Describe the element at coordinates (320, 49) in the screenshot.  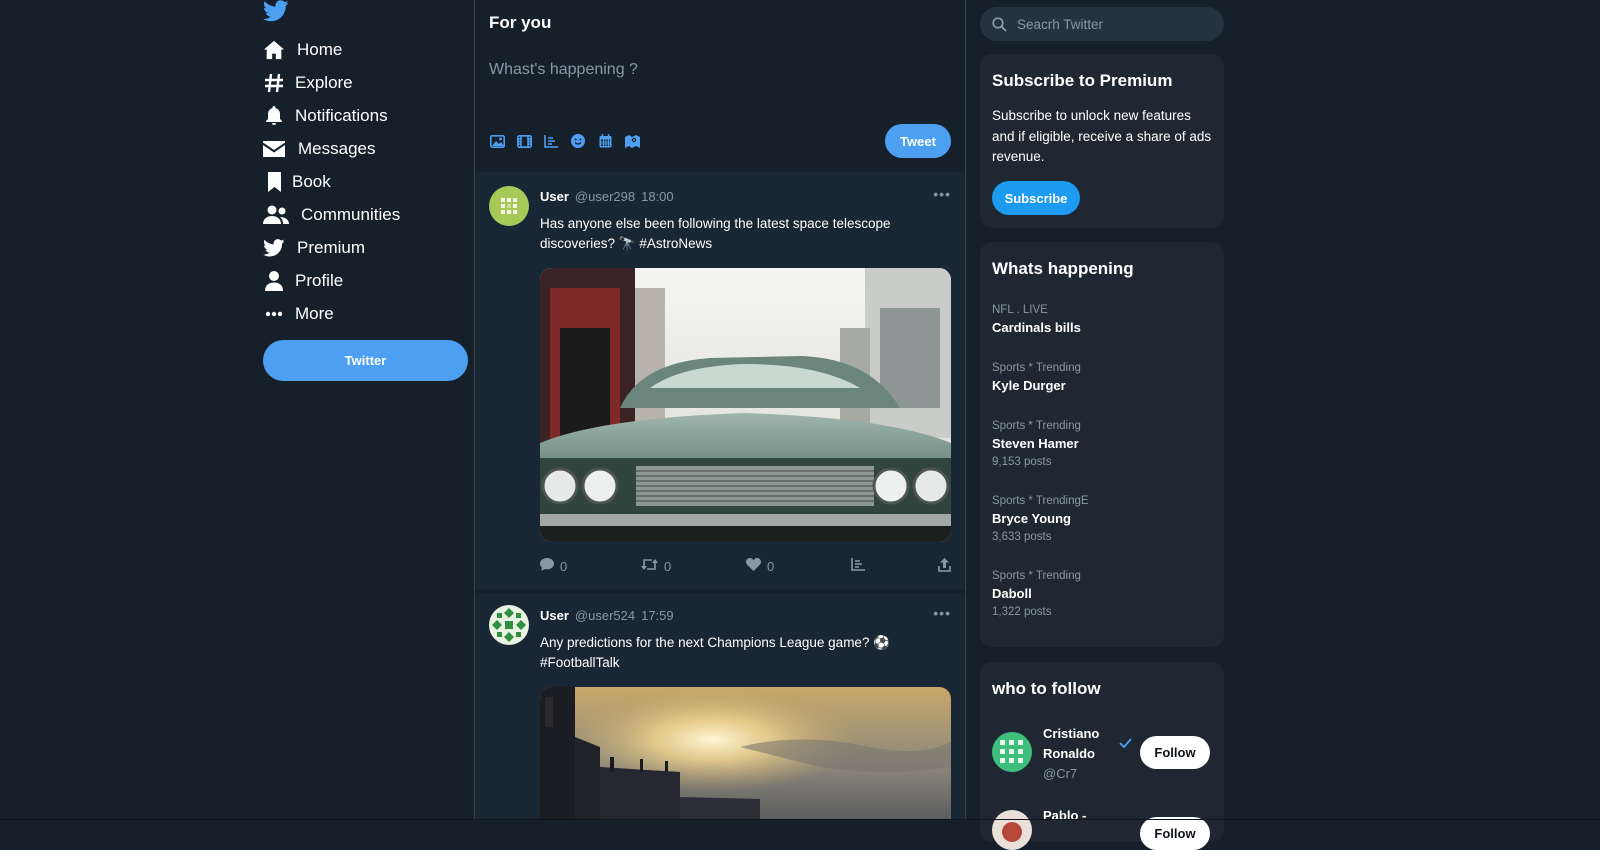
I see `sidebar-item-label: Home` at that location.